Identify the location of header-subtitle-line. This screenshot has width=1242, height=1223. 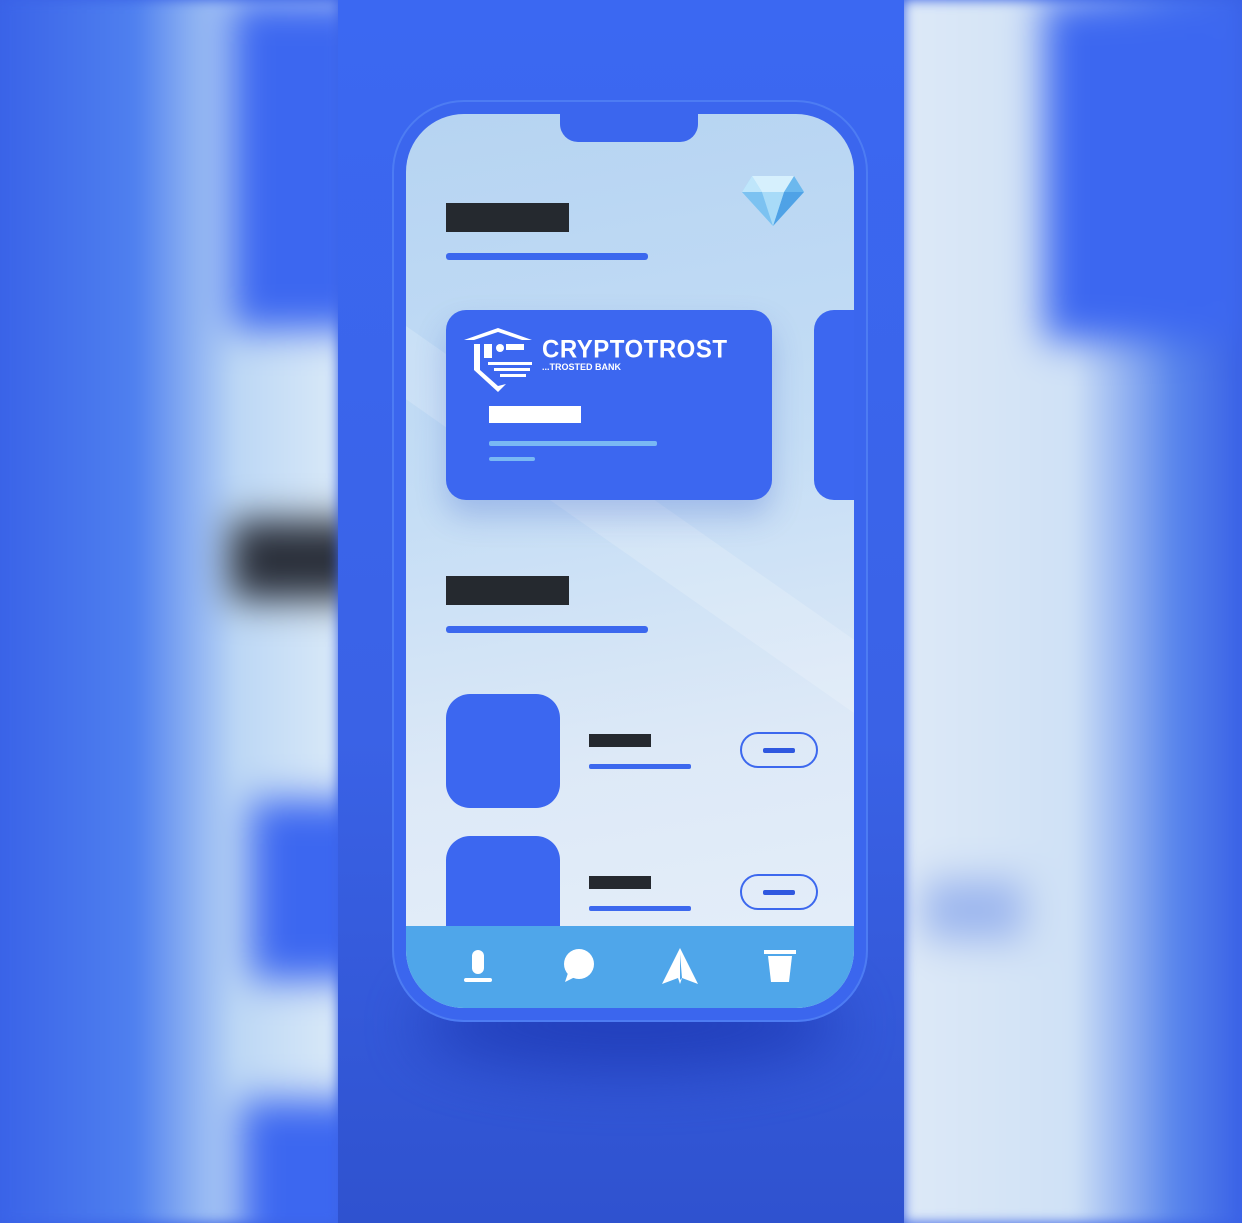
(547, 256).